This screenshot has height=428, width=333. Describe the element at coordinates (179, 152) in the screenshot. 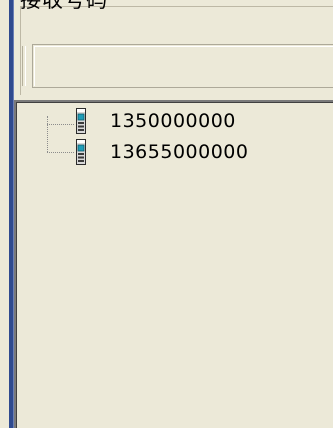

I see `tree-item-label: 13655000000` at that location.